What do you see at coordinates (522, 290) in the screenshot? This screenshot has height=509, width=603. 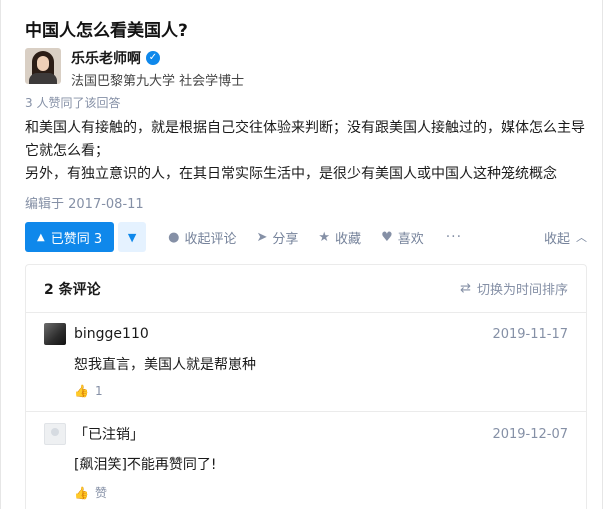 I see `sort-toggle-label: 切换为时间排序` at bounding box center [522, 290].